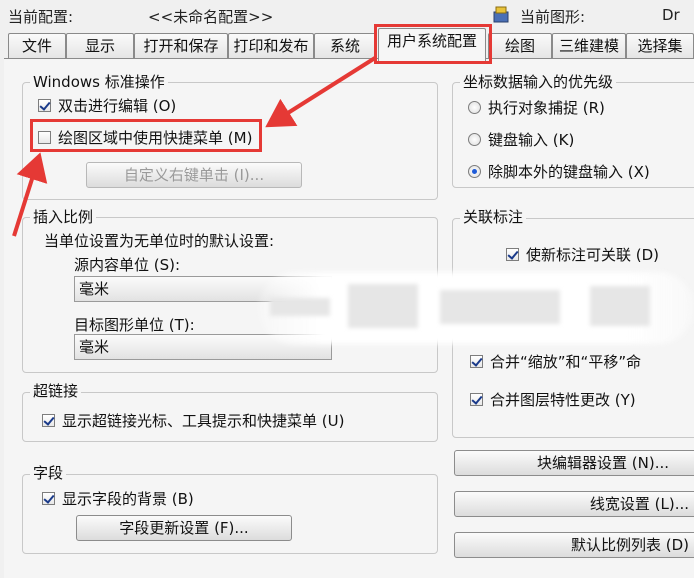  Describe the element at coordinates (30, 194) in the screenshot. I see `arrow-up-to-option` at that location.